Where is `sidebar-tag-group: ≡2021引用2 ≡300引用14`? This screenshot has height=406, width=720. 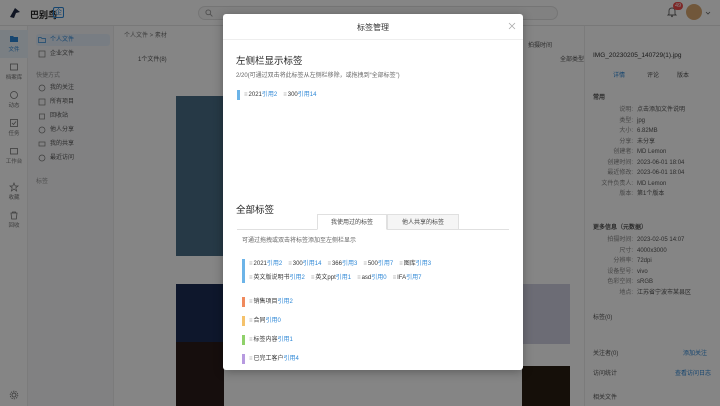
sidebar-tag-group: ≡2021引用2 ≡300引用14 is located at coordinates (282, 95).